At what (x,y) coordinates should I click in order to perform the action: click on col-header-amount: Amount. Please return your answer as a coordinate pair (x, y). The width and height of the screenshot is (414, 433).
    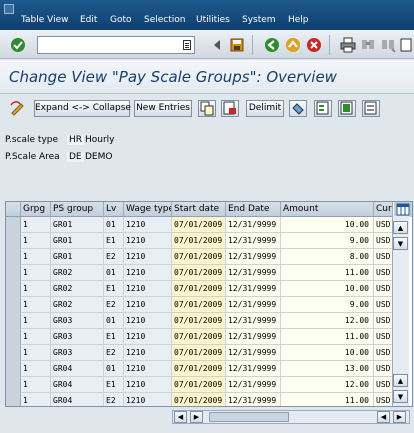
    Looking at the image, I should click on (327, 209).